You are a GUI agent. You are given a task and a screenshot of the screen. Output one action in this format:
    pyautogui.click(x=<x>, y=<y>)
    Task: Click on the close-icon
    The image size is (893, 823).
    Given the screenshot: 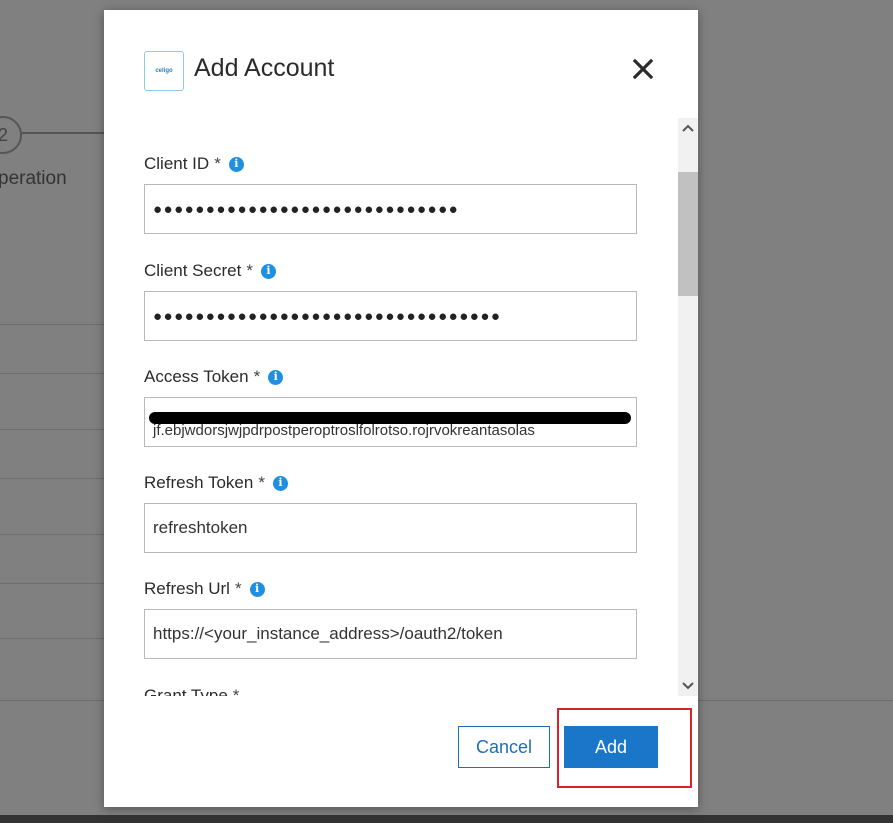 What is the action you would take?
    pyautogui.click(x=643, y=69)
    